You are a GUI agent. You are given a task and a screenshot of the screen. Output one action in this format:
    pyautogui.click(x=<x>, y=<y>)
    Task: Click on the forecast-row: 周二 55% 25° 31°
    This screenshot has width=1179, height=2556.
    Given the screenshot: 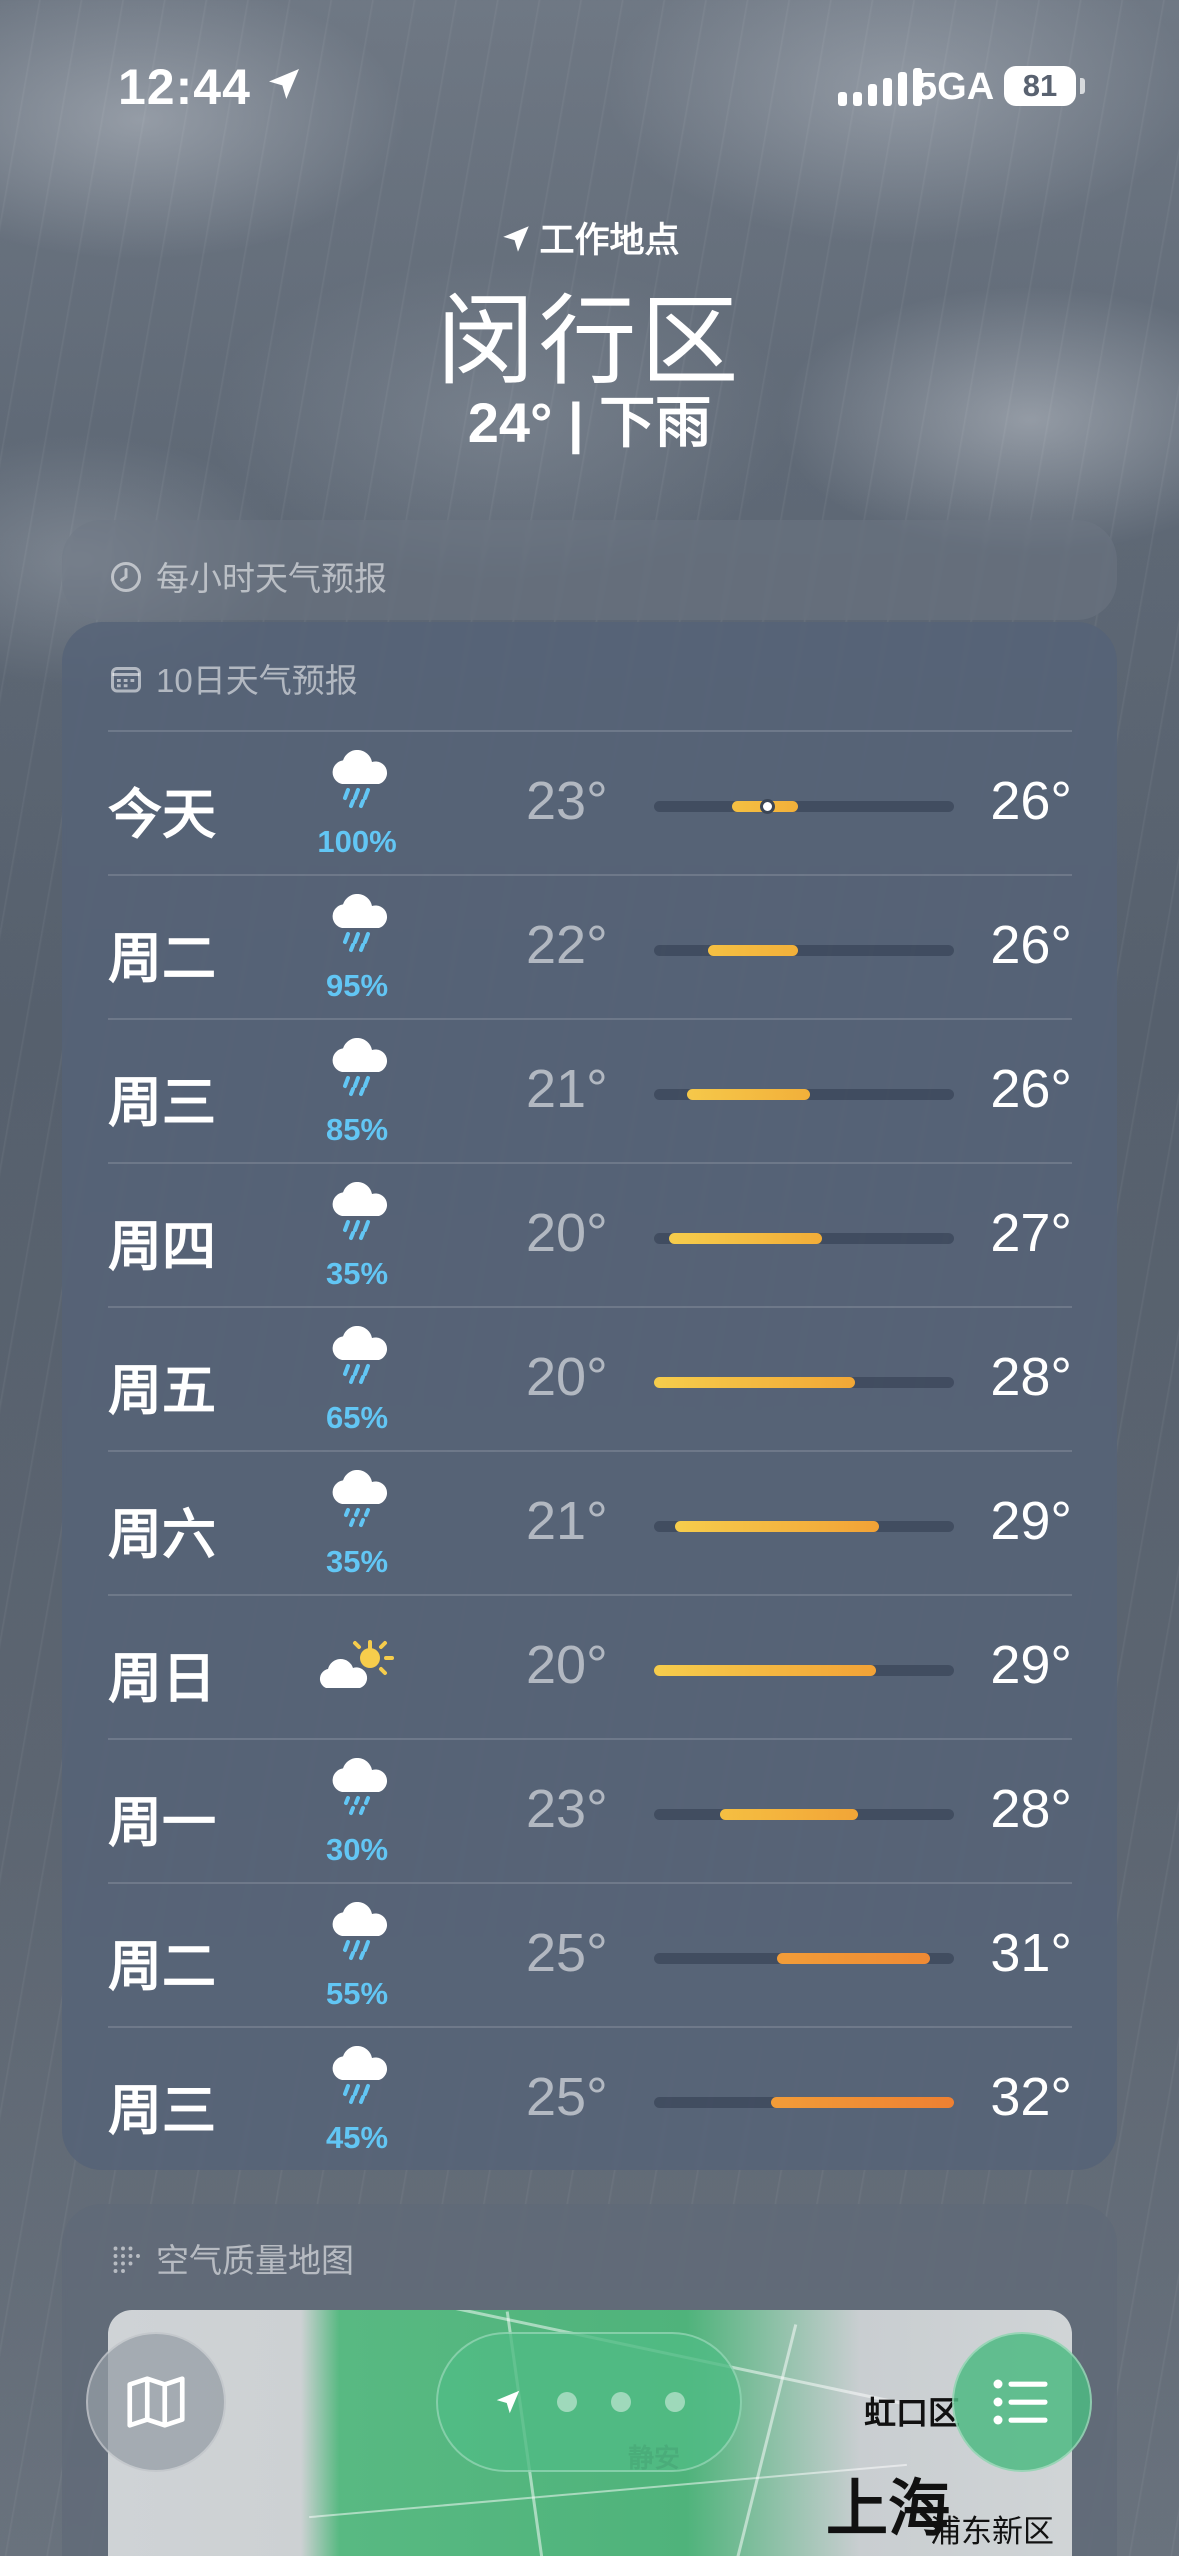 What is the action you would take?
    pyautogui.click(x=590, y=1954)
    